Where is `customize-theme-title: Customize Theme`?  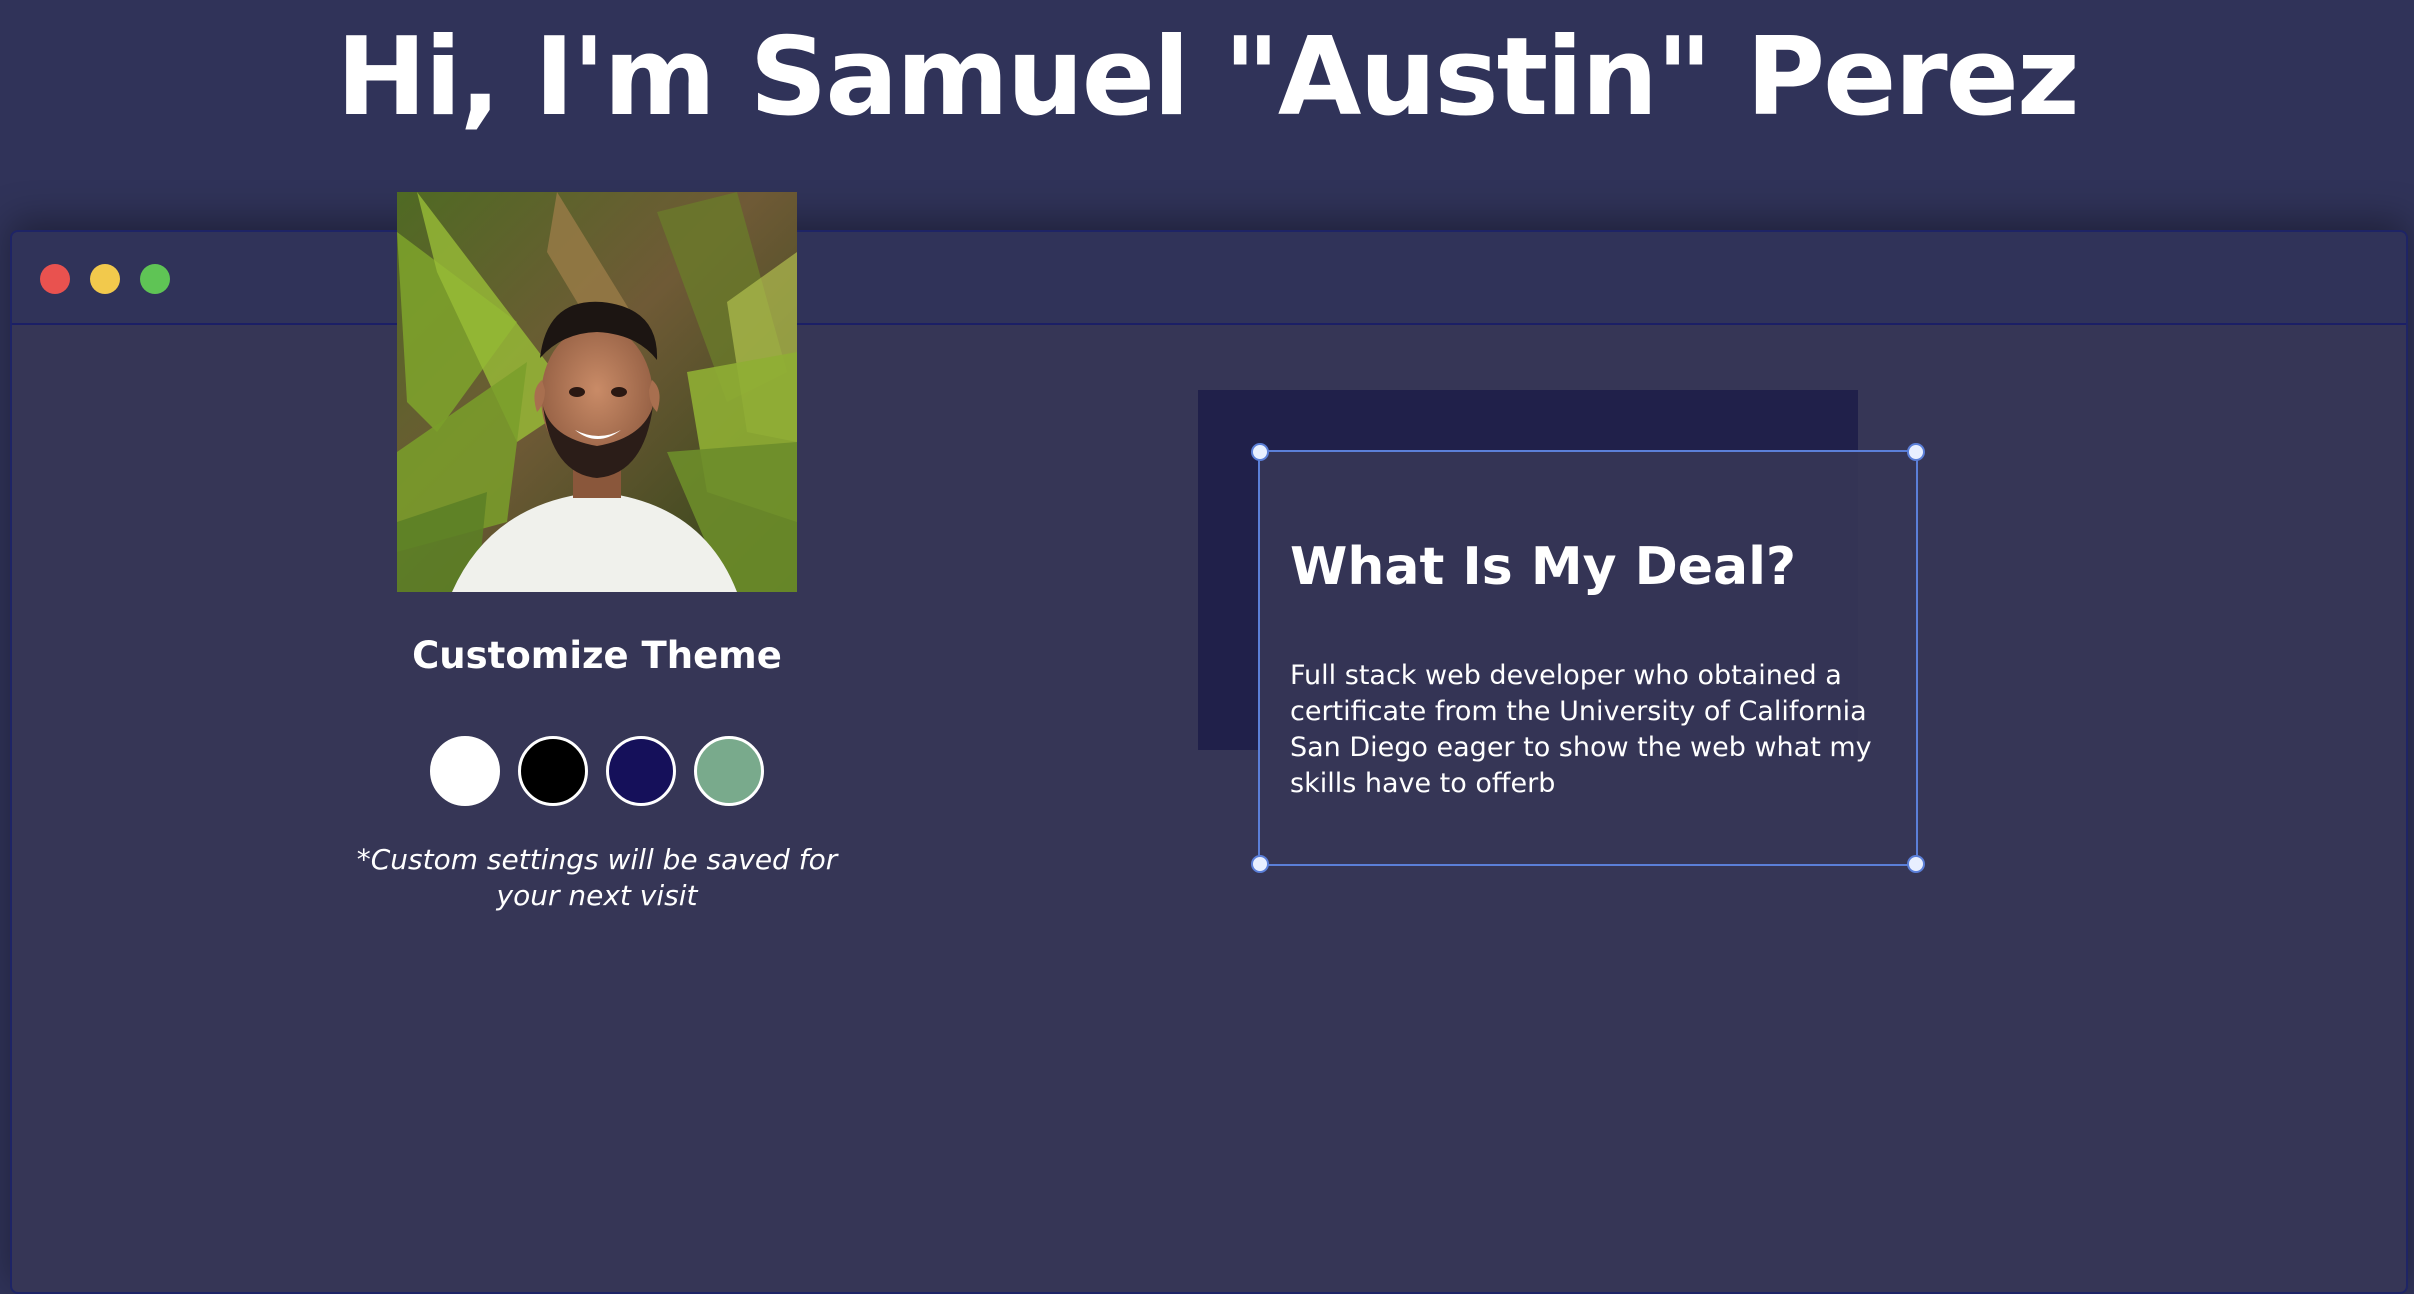 customize-theme-title: Customize Theme is located at coordinates (597, 655).